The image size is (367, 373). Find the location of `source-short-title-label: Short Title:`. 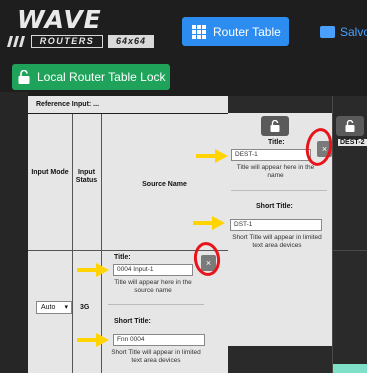

source-short-title-label: Short Title: is located at coordinates (132, 321).